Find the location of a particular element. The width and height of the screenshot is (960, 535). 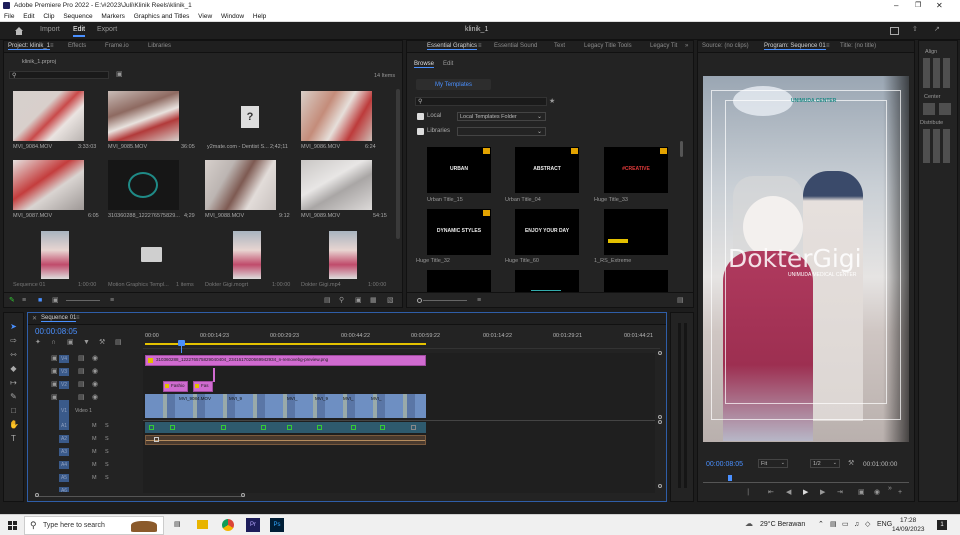

tab-edit: Edit is located at coordinates (79, 31).